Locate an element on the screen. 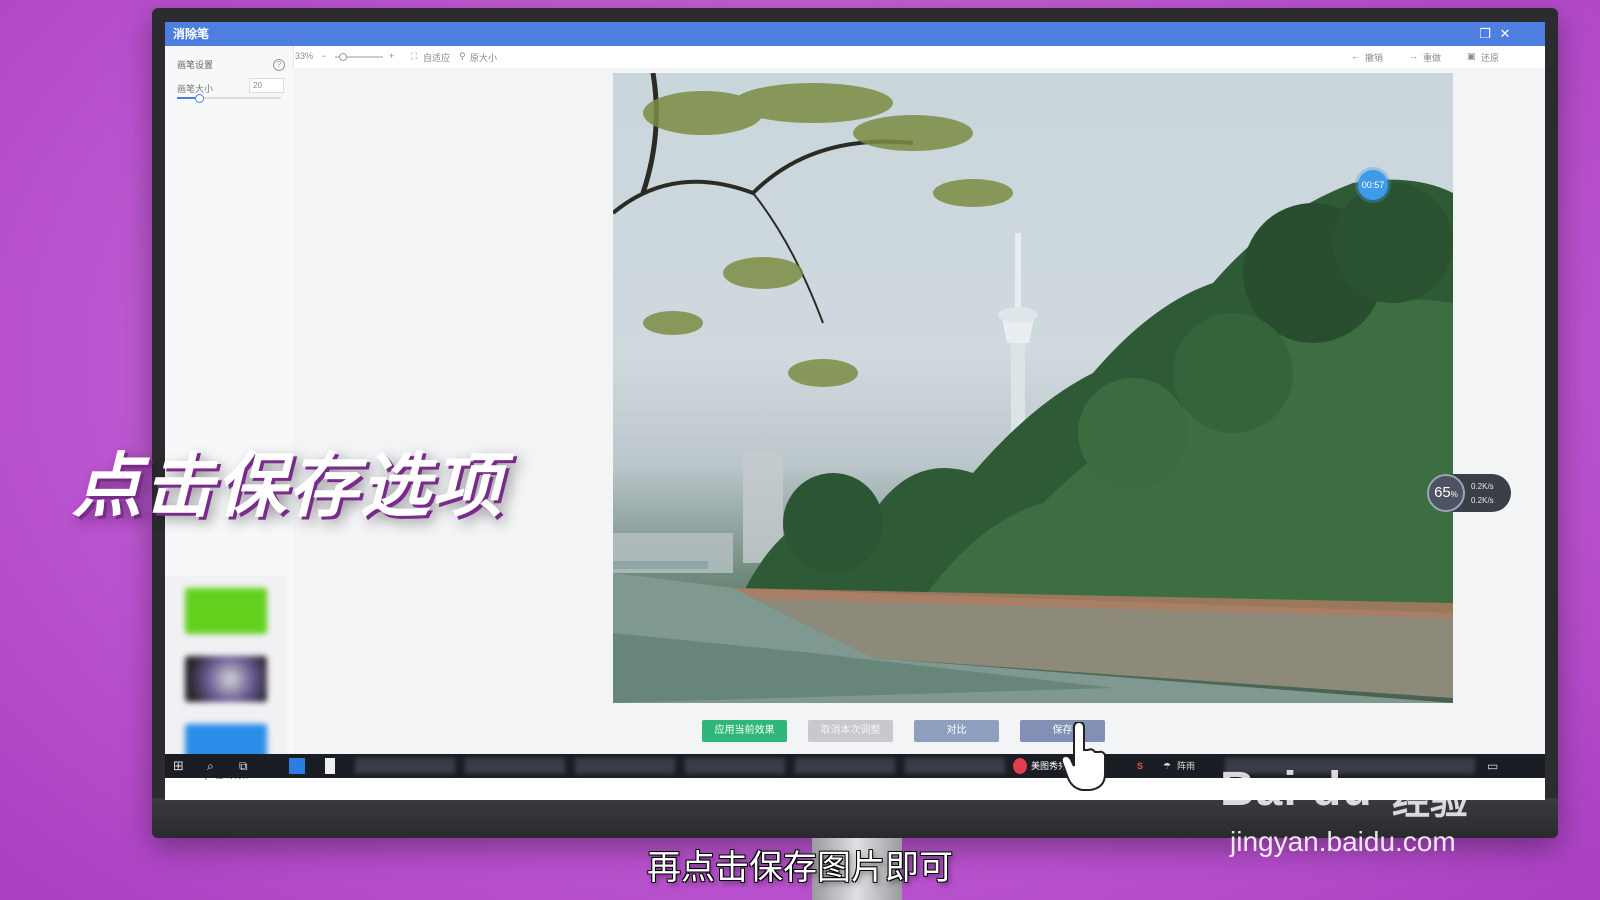 This screenshot has width=1600, height=900. fit-button: 自适应 is located at coordinates (436, 57).